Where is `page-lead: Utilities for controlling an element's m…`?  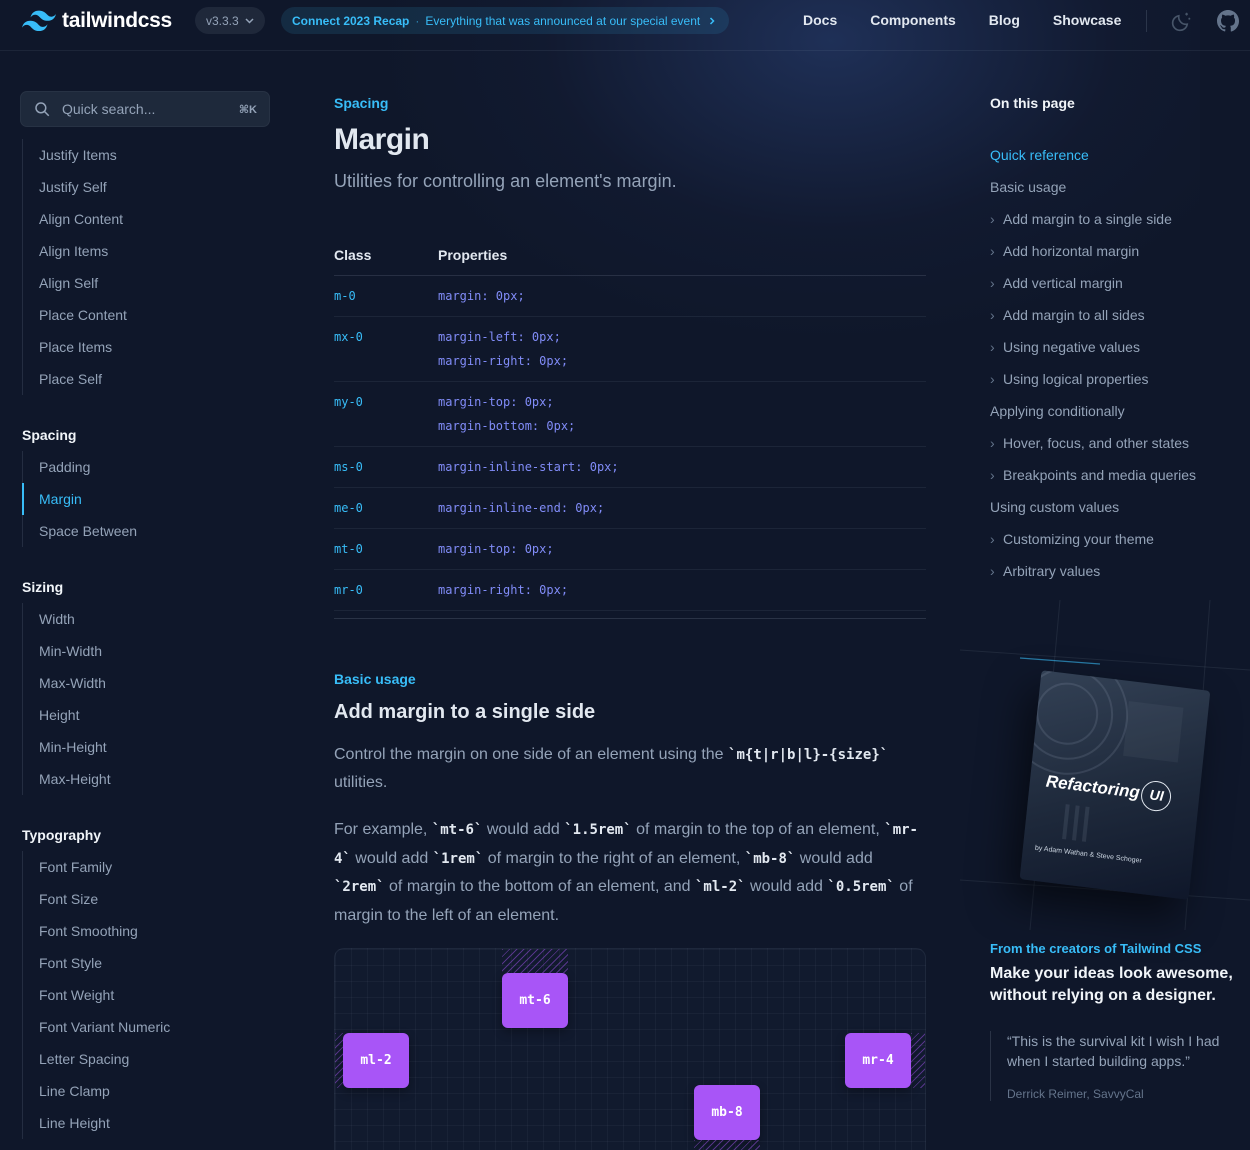 page-lead: Utilities for controlling an element's m… is located at coordinates (505, 181).